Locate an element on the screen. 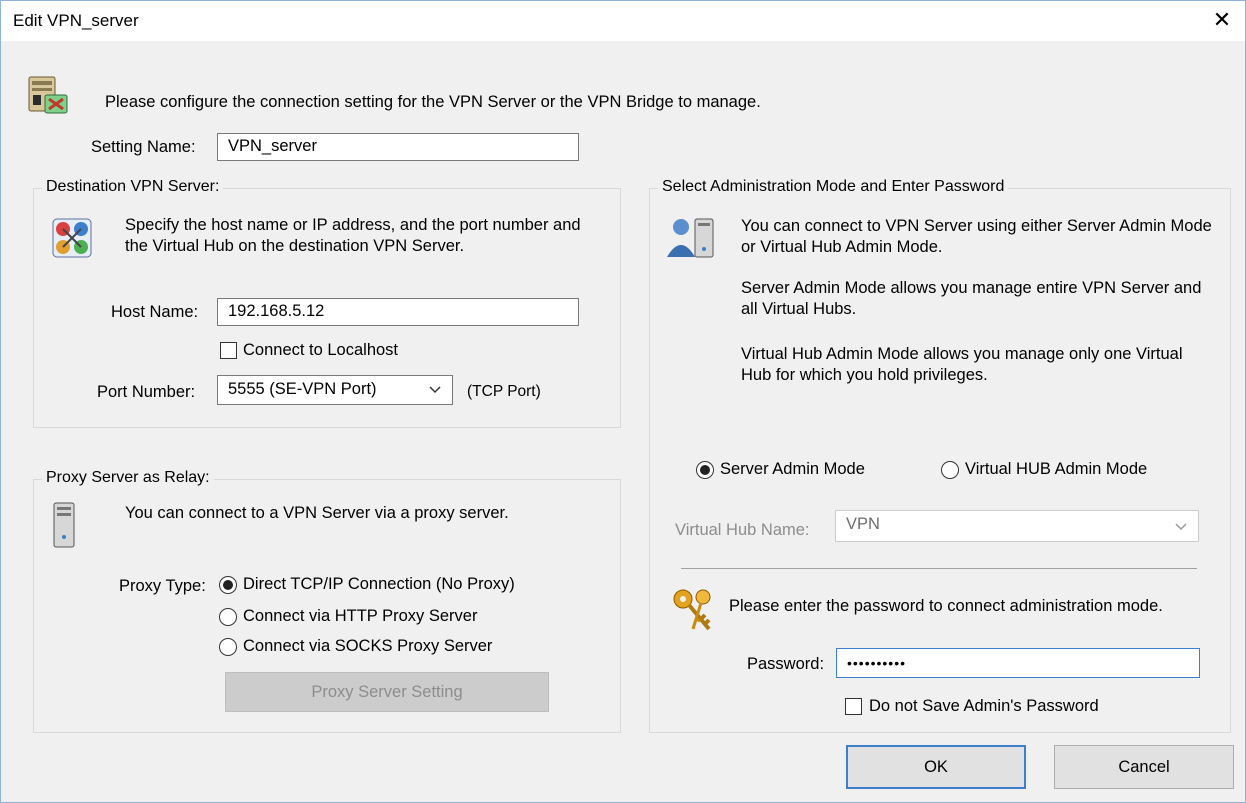 Image resolution: width=1246 pixels, height=803 pixels. title-bar: Edit VPN_server ✕ is located at coordinates (623, 21).